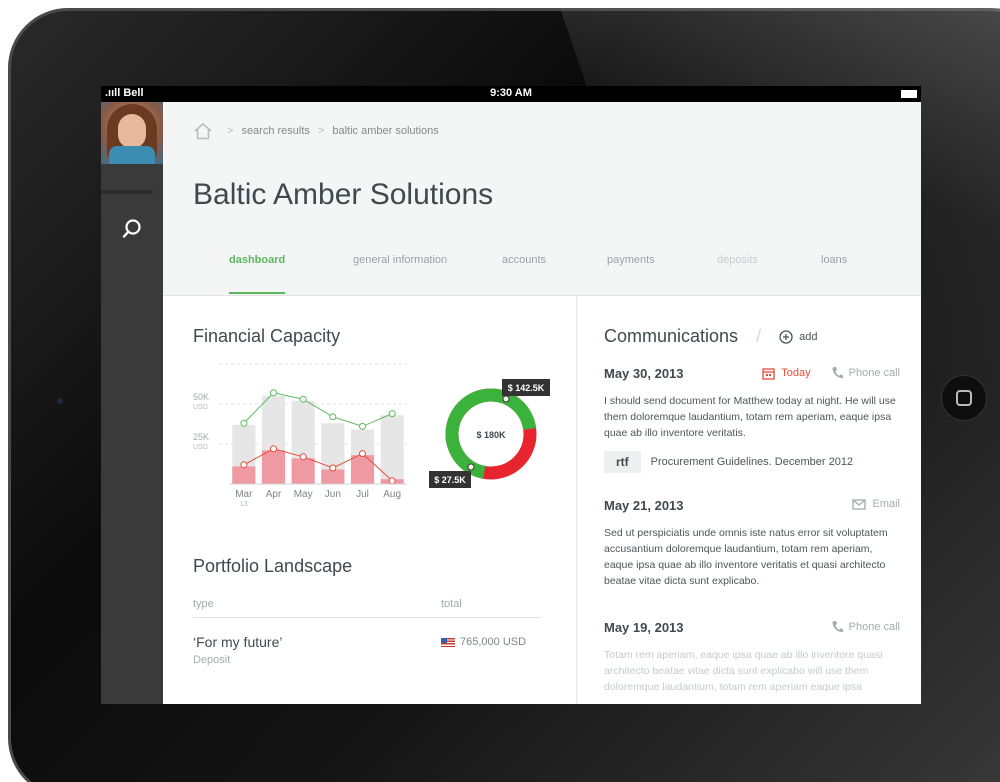 This screenshot has height=782, width=1000. I want to click on portfolio-table-header: type total, so click(367, 607).